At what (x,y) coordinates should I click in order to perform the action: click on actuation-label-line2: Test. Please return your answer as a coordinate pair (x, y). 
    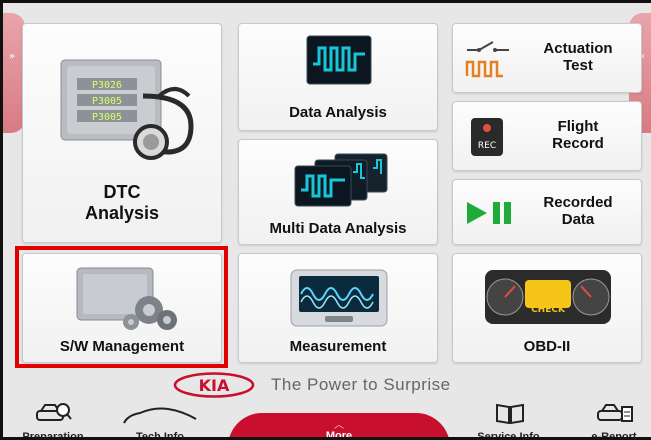
    Looking at the image, I should click on (578, 66).